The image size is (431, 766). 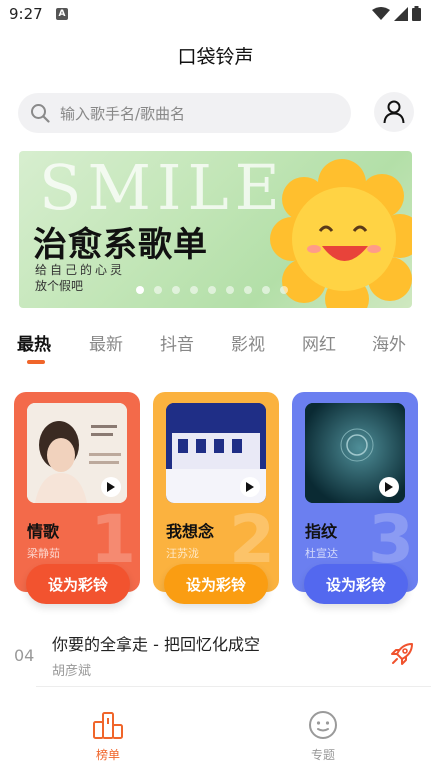 I want to click on signal-icon, so click(x=401, y=13).